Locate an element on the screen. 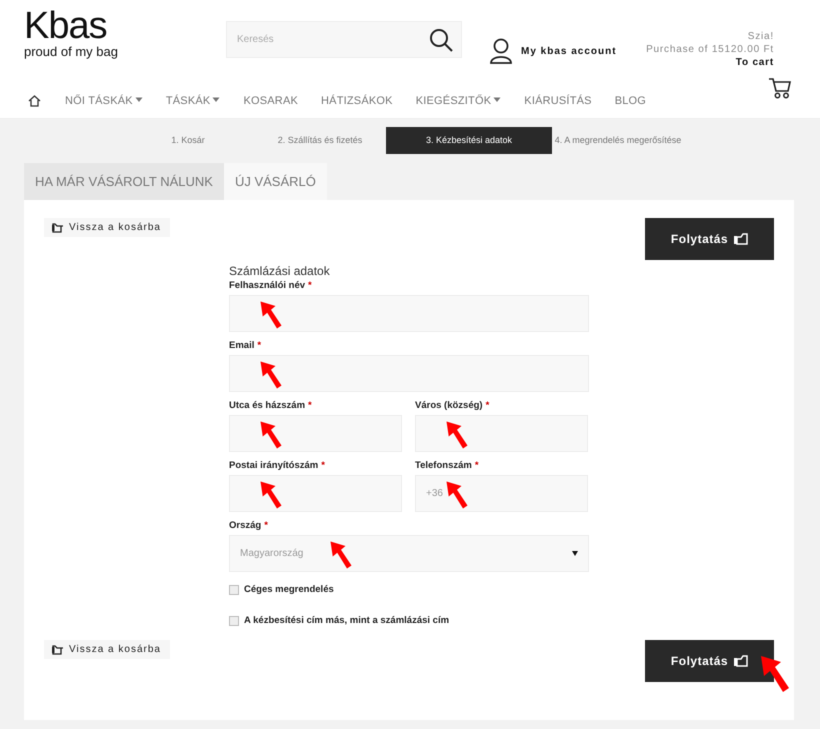 The image size is (820, 729). field-label: Postai irányítószám is located at coordinates (273, 465).